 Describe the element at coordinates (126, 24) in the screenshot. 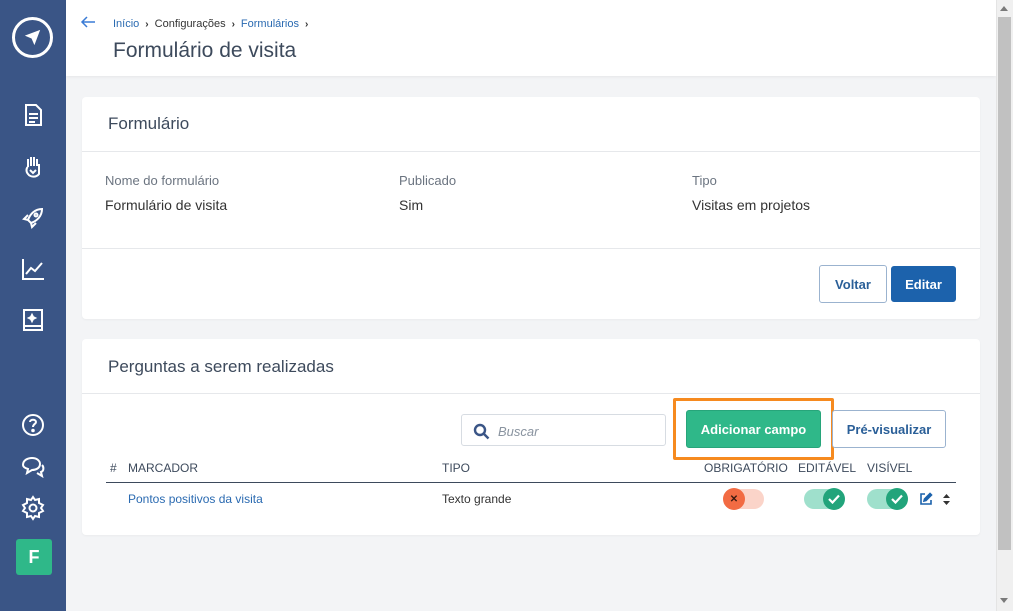

I see `breadcrumb-home: Início` at that location.